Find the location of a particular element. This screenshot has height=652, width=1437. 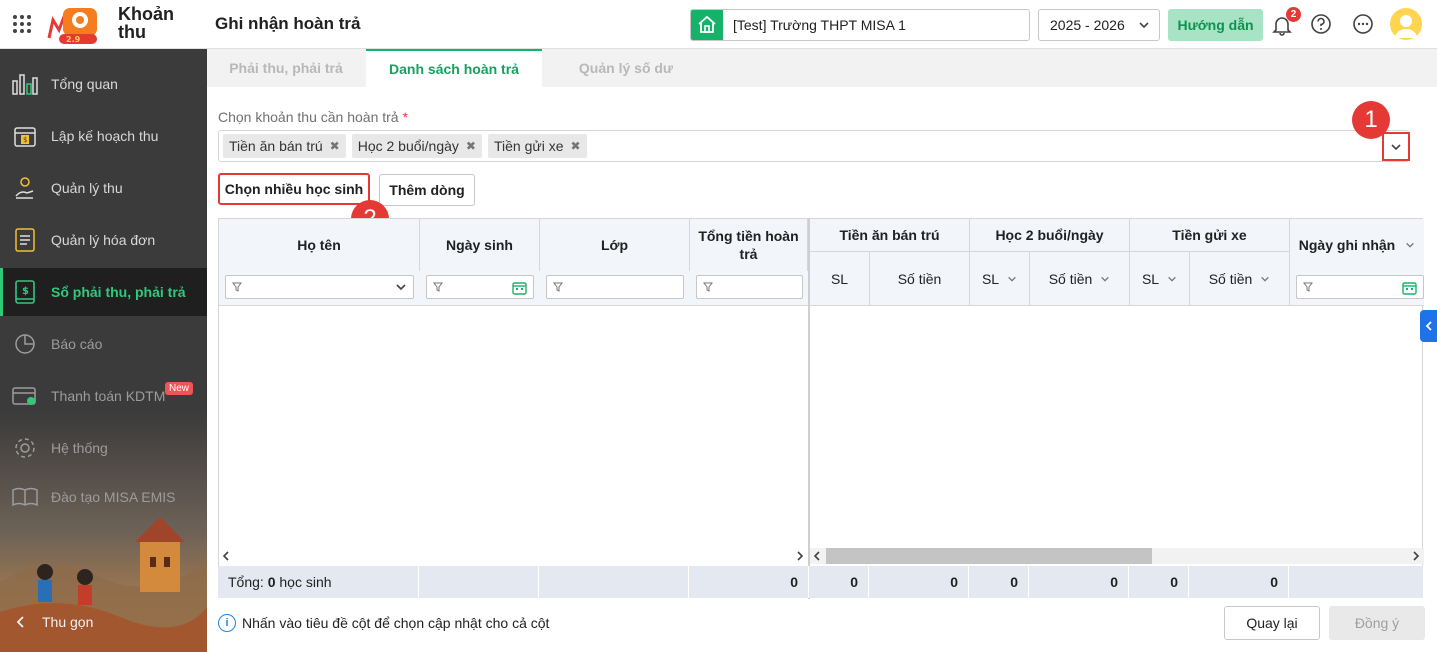

sidebar-item-label: Báo cáo is located at coordinates (77, 344).